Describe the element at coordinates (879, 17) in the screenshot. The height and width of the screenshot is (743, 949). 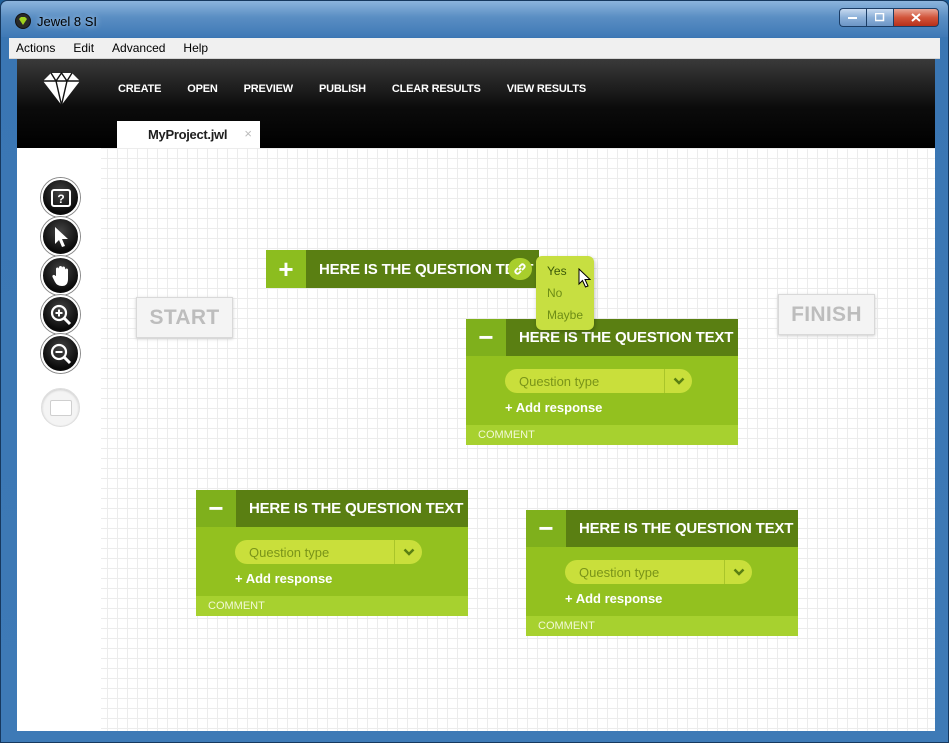
I see `maximize-button` at that location.